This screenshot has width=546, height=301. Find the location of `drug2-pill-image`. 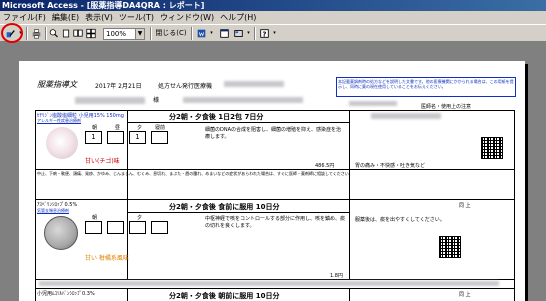

drug2-pill-image is located at coordinates (61, 233).